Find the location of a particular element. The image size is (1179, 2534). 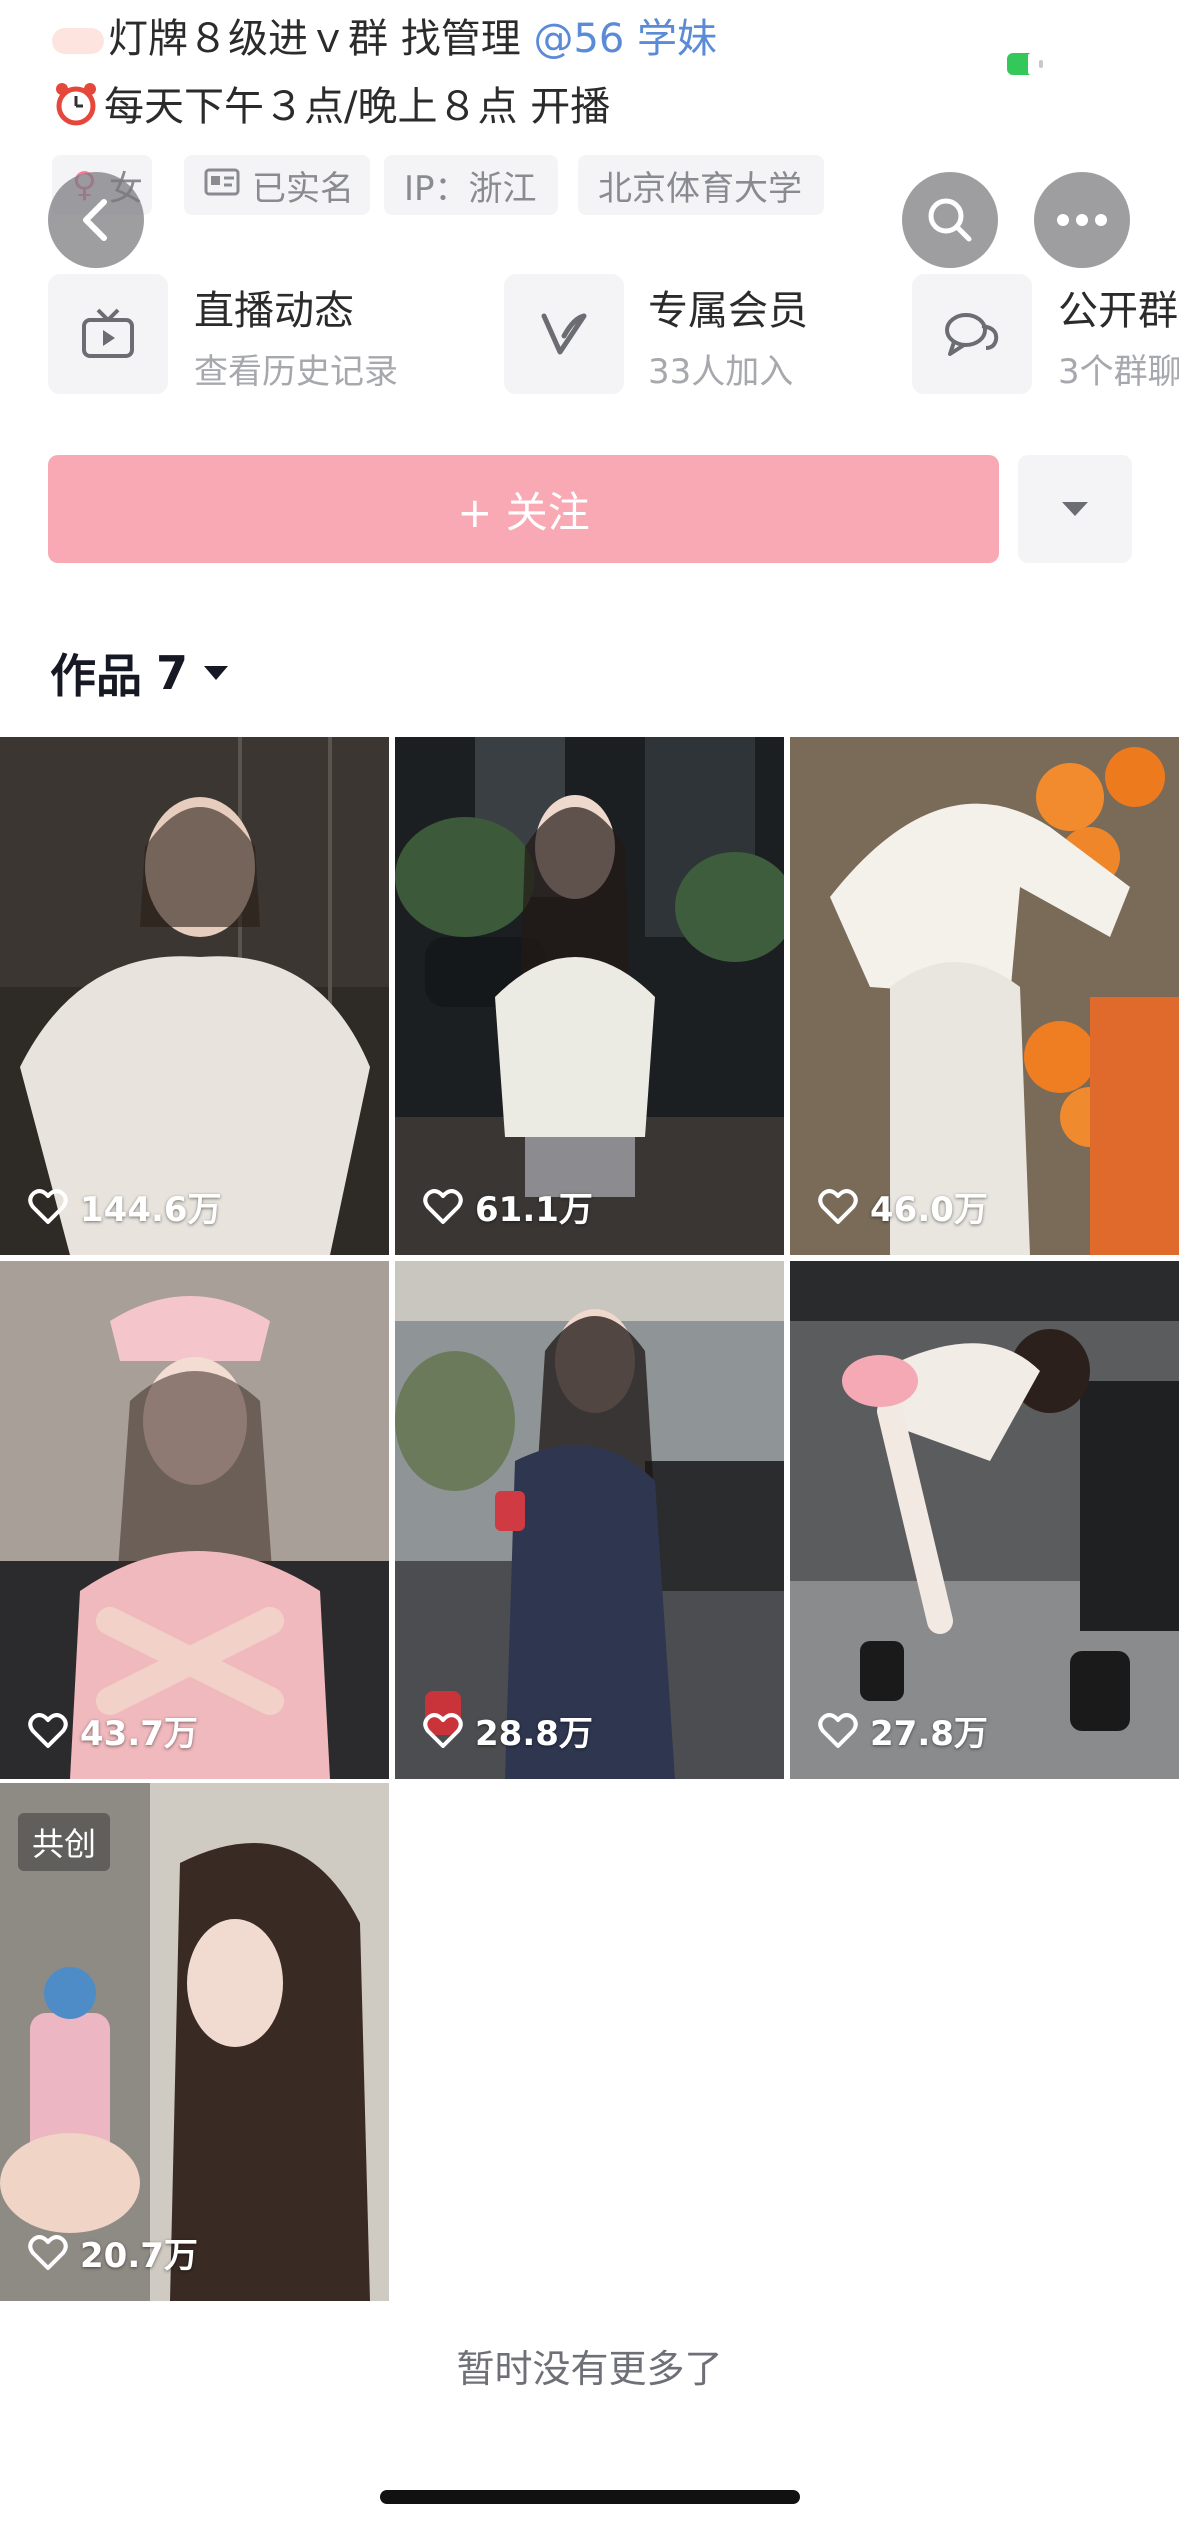

more-options-button is located at coordinates (1082, 220).